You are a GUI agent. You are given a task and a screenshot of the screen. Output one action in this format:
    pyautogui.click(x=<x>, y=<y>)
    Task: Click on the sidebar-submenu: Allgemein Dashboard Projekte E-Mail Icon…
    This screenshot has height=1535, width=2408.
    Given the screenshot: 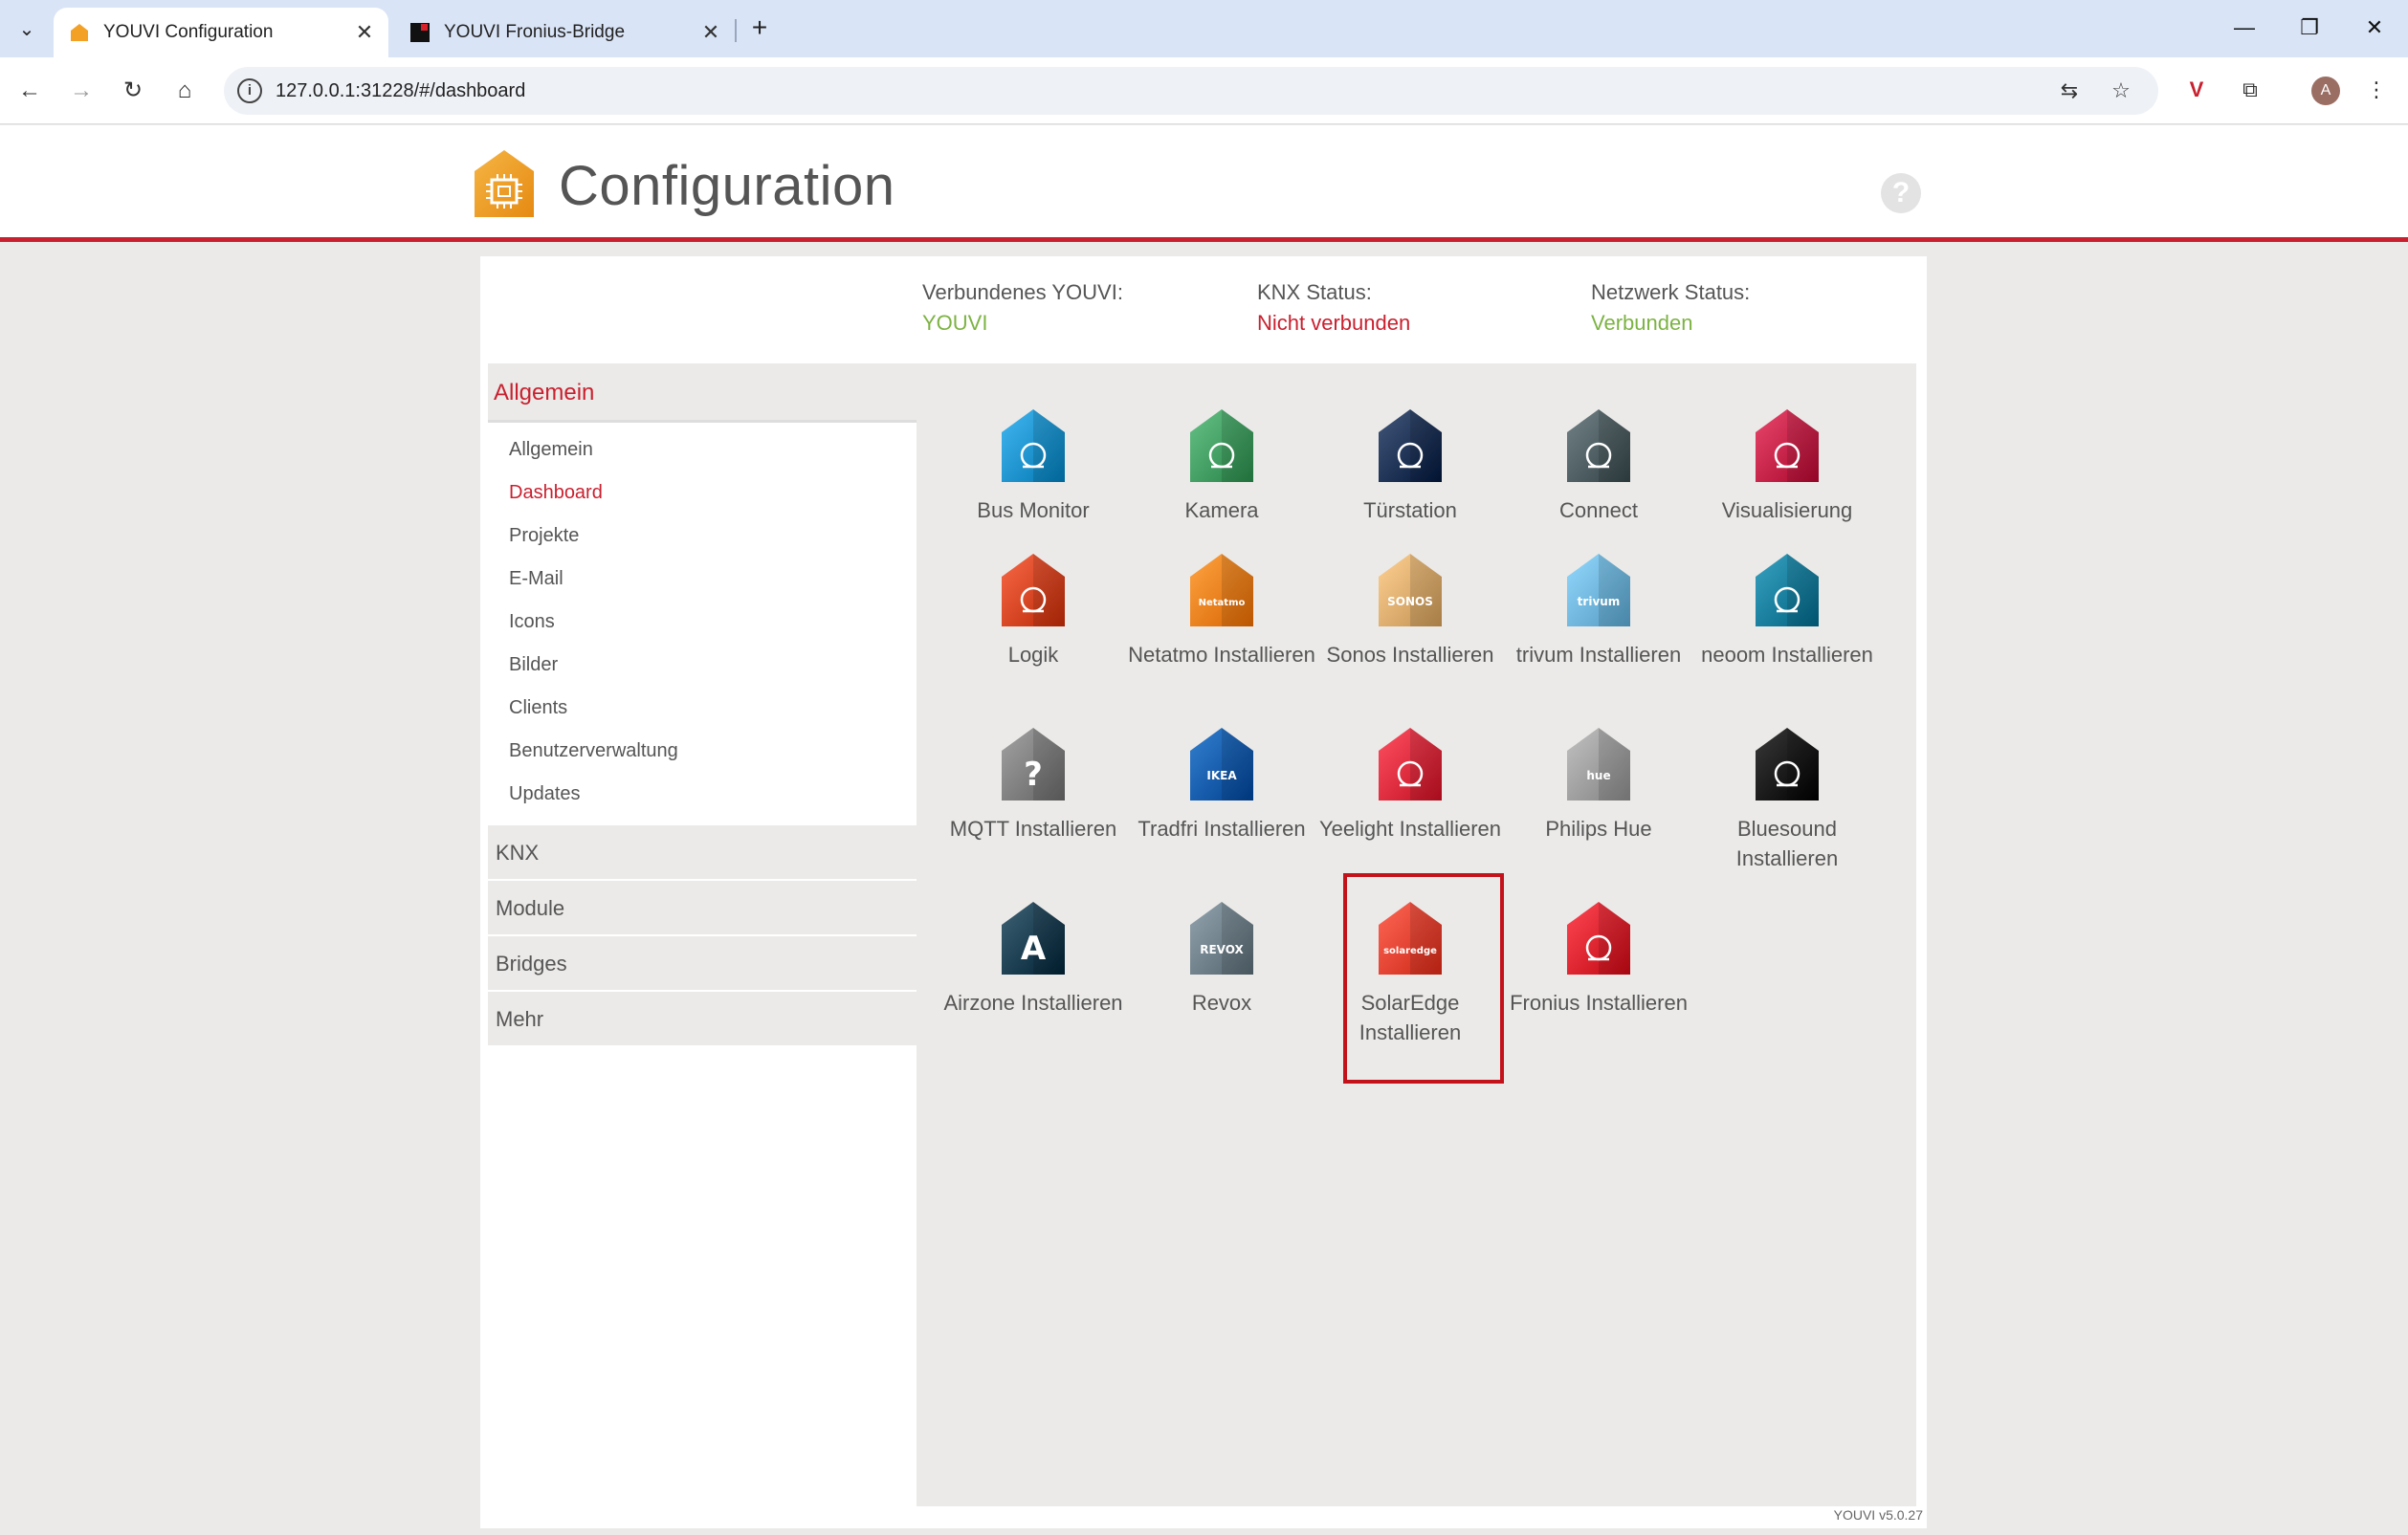 What is the action you would take?
    pyautogui.click(x=702, y=623)
    